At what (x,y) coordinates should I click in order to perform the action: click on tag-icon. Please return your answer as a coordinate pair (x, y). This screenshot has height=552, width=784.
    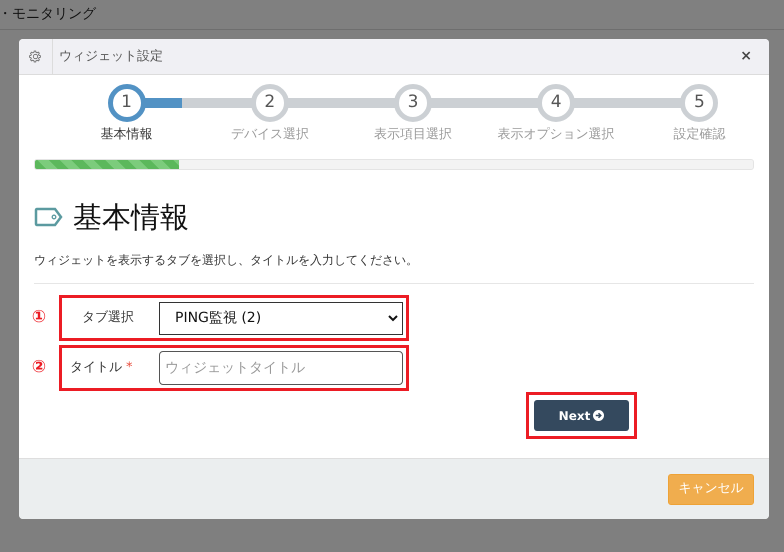
    Looking at the image, I should click on (49, 217).